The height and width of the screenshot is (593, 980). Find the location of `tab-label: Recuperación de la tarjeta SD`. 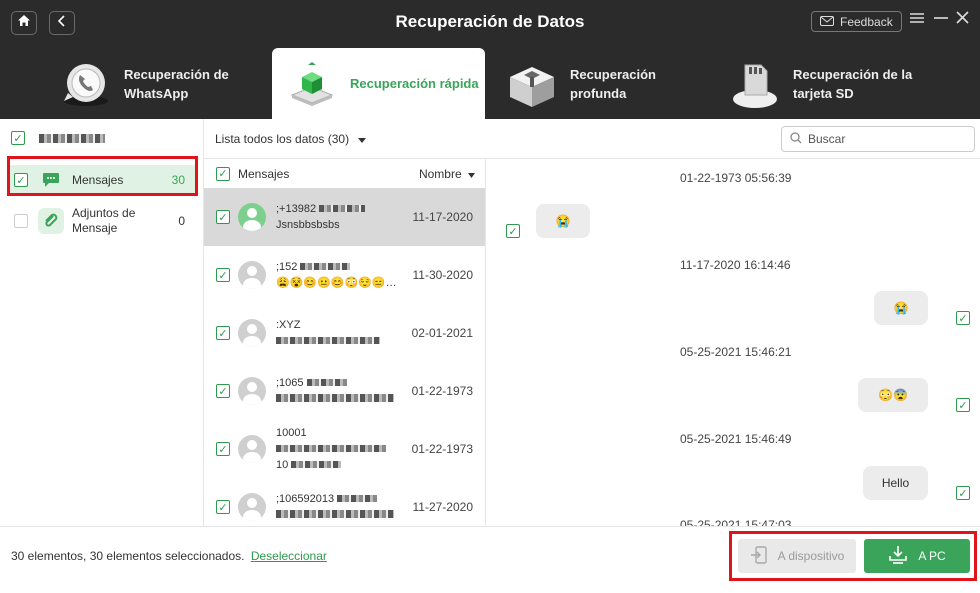

tab-label: Recuperación de la tarjeta SD is located at coordinates (853, 83).